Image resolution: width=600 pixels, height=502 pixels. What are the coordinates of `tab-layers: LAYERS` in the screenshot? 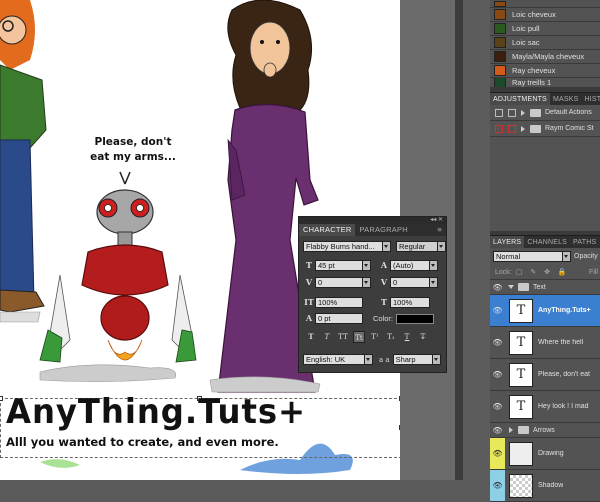 It's located at (507, 242).